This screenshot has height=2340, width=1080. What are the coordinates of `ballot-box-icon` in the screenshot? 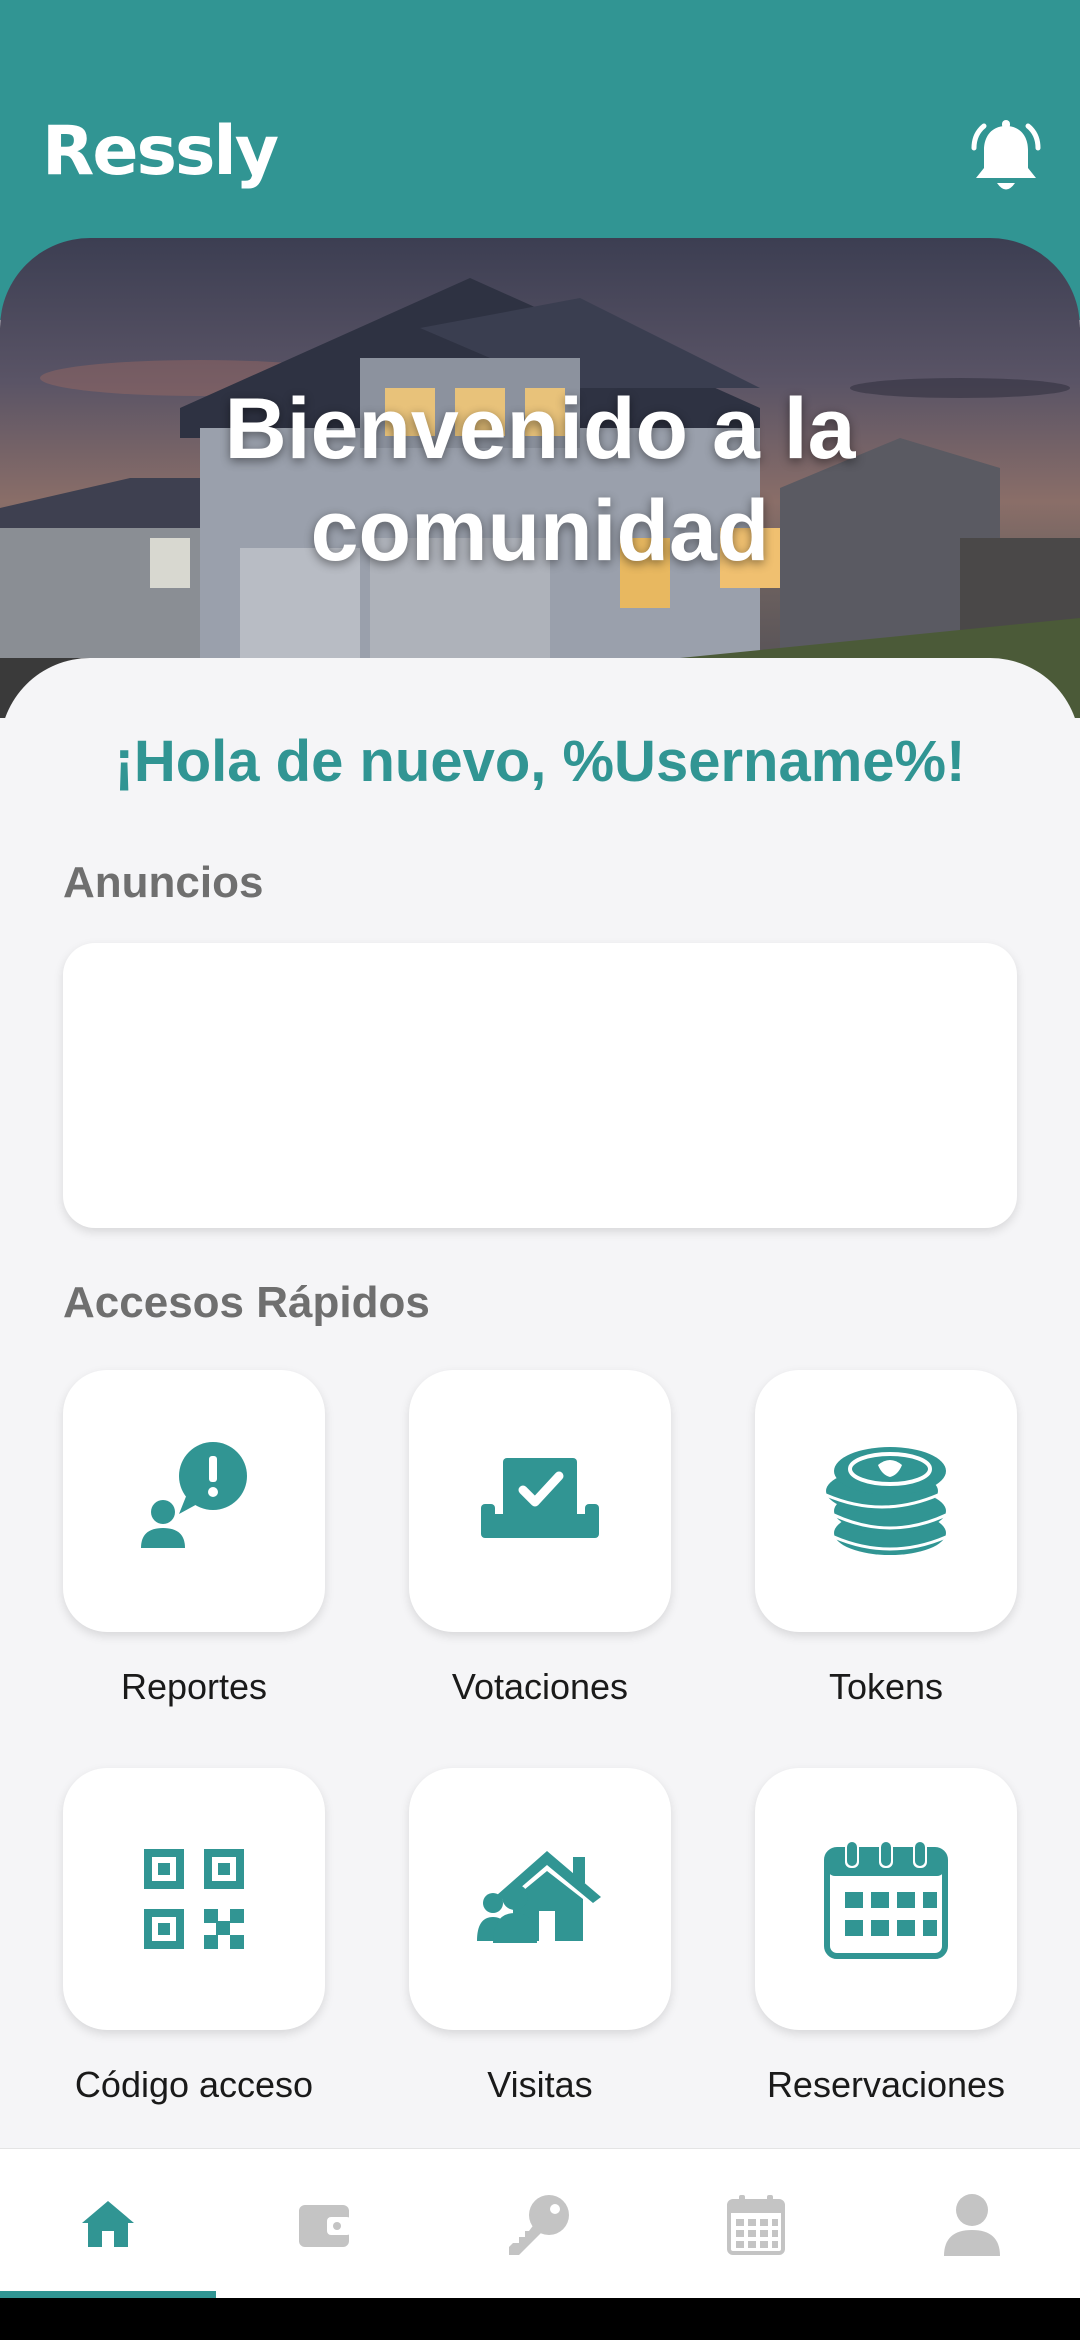 It's located at (540, 1498).